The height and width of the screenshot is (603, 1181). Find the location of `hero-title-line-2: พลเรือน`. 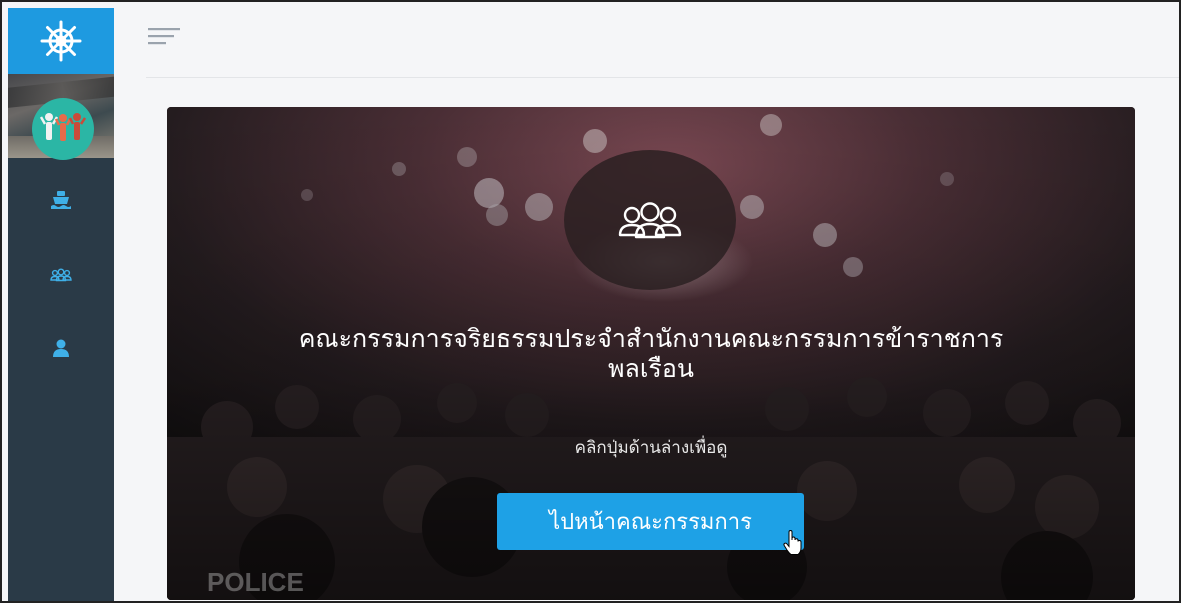

hero-title-line-2: พลเรือน is located at coordinates (651, 368).